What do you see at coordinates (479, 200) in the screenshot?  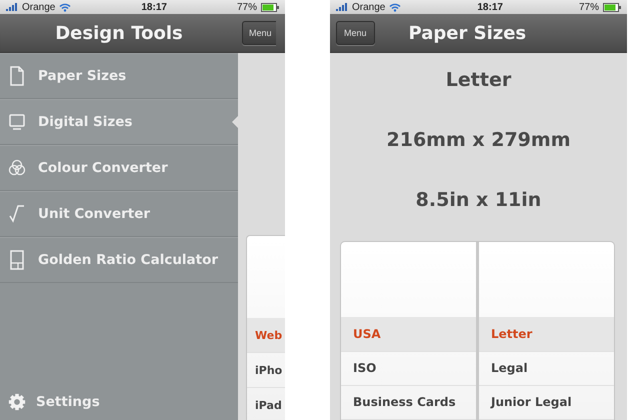 I see `imperial-dimensions: 8.5in x 11in` at bounding box center [479, 200].